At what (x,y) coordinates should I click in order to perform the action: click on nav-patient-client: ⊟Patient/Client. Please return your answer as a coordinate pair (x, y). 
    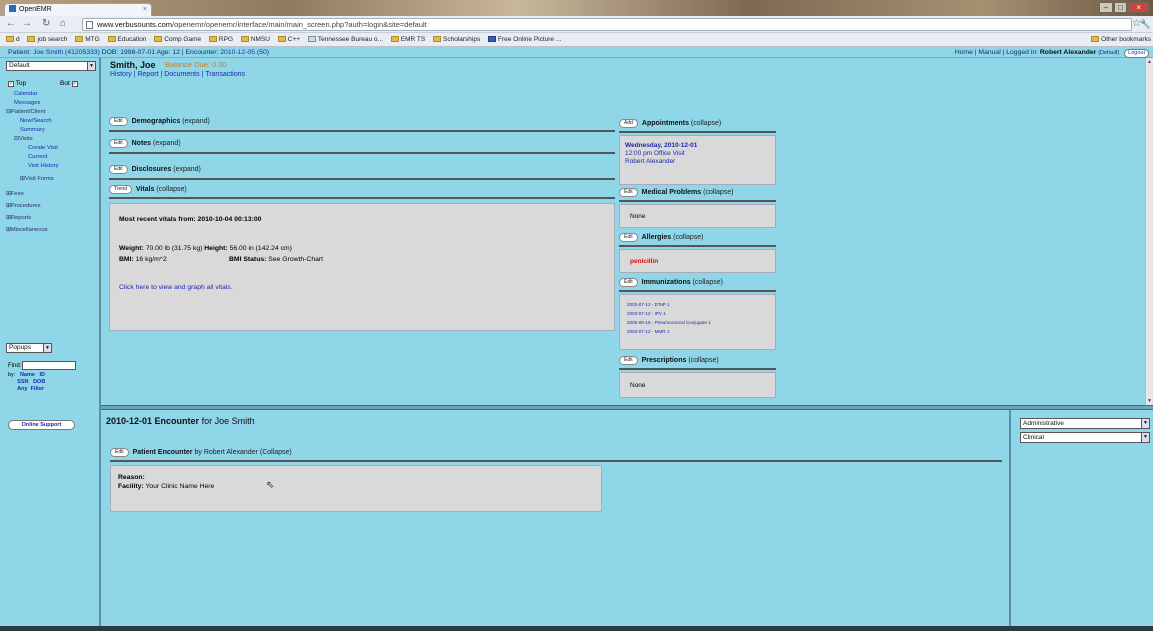
    Looking at the image, I should click on (25, 112).